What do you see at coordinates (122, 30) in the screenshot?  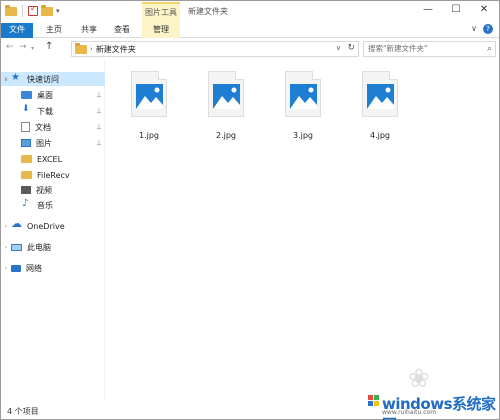 I see `tab-view: 查看` at bounding box center [122, 30].